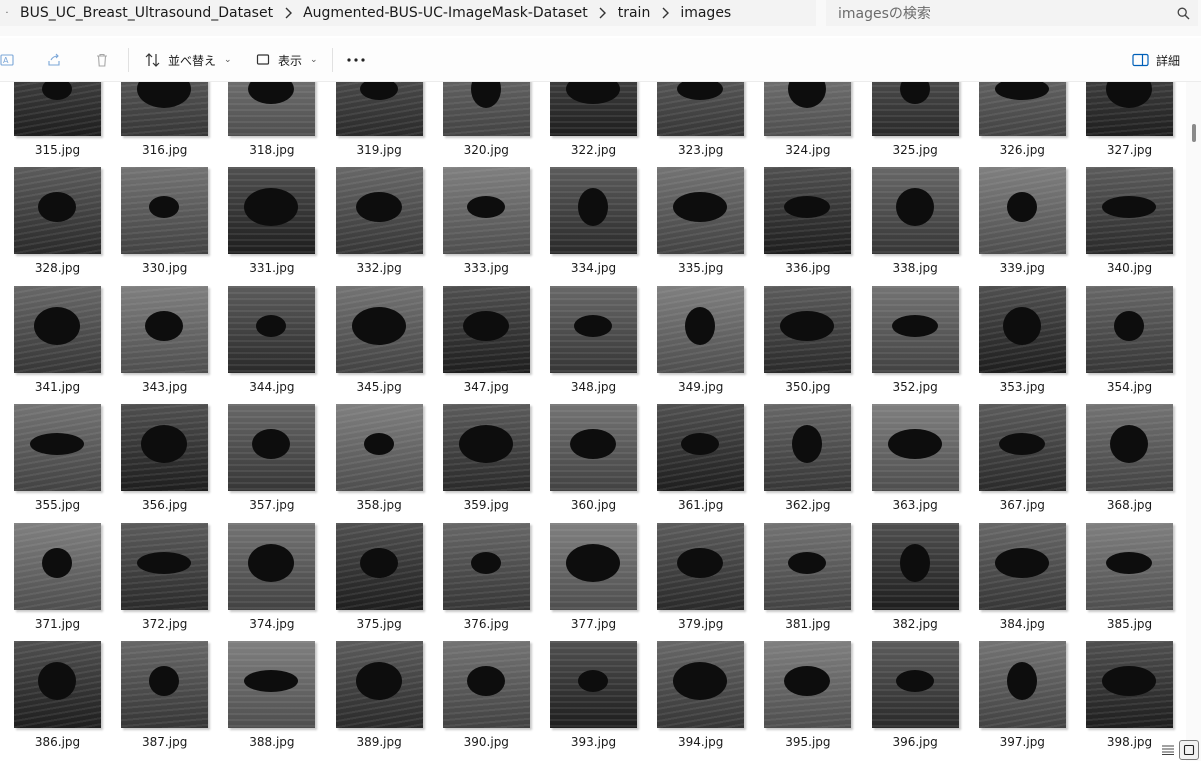 The image size is (1201, 761). What do you see at coordinates (486, 624) in the screenshot?
I see `file-name-label: 376.jpg` at bounding box center [486, 624].